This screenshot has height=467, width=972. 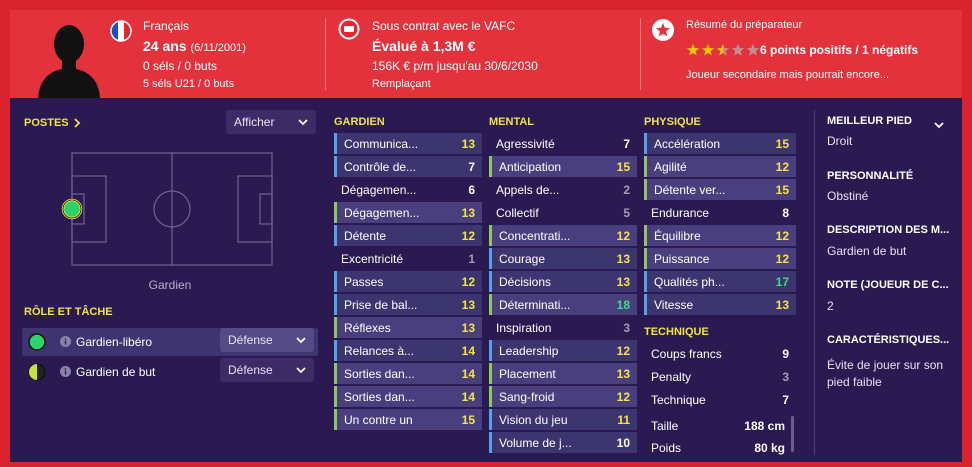 What do you see at coordinates (885, 373) in the screenshot?
I see `traits-value: Évite de jouer sur son pied faible` at bounding box center [885, 373].